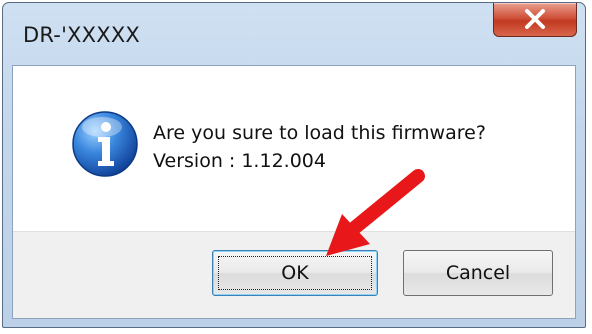 The image size is (592, 334). Describe the element at coordinates (239, 161) in the screenshot. I see `version-line: Version : 1.12.004` at that location.